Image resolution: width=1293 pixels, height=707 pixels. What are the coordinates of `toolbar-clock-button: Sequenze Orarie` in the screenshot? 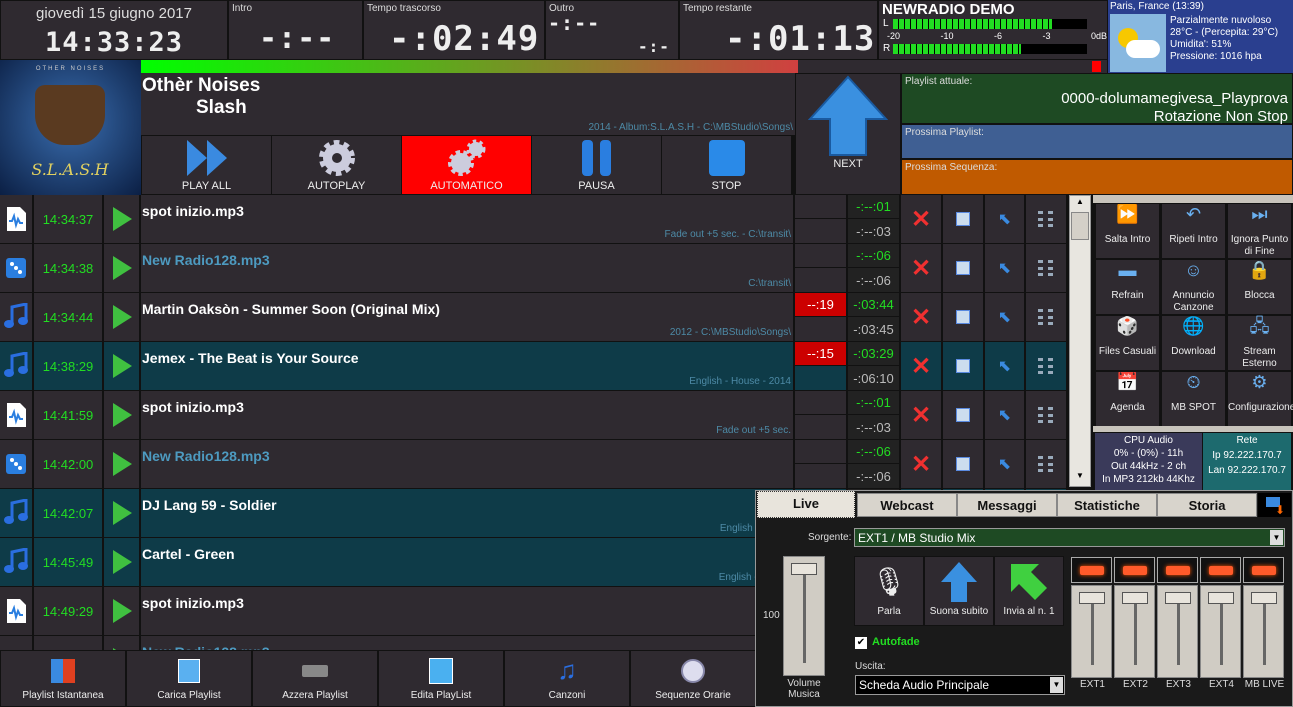 It's located at (693, 678).